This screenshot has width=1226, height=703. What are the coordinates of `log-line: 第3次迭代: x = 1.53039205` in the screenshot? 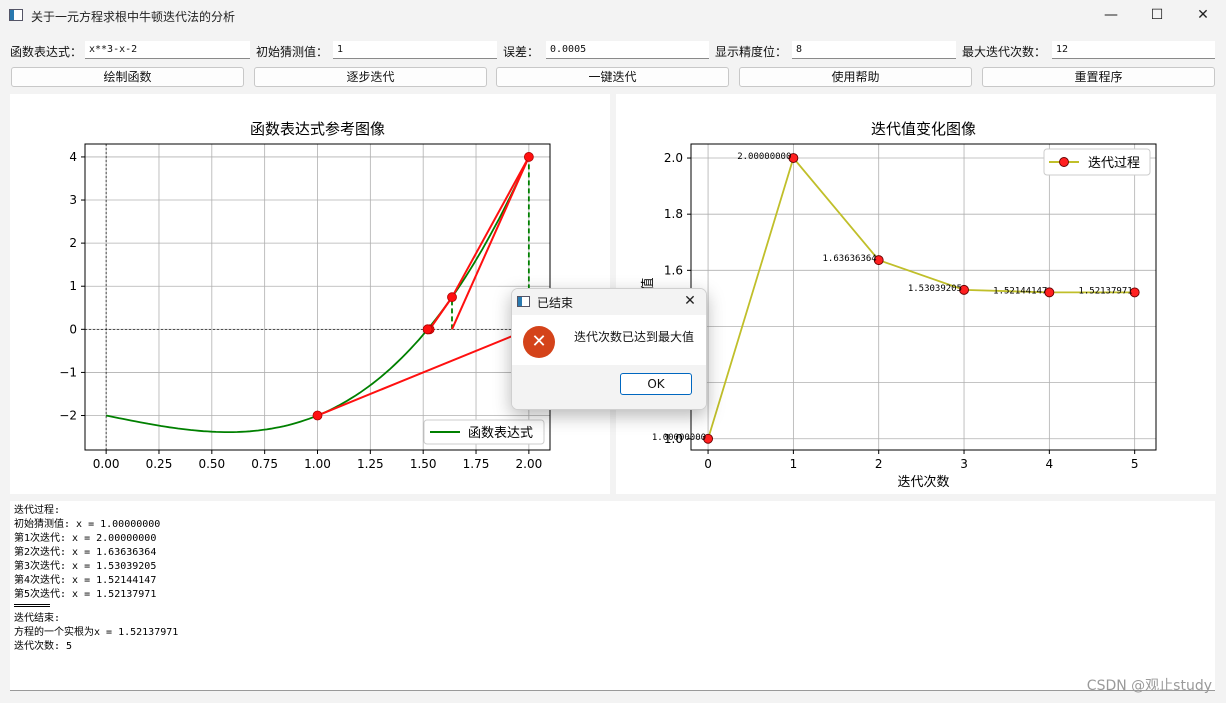 It's located at (85, 566).